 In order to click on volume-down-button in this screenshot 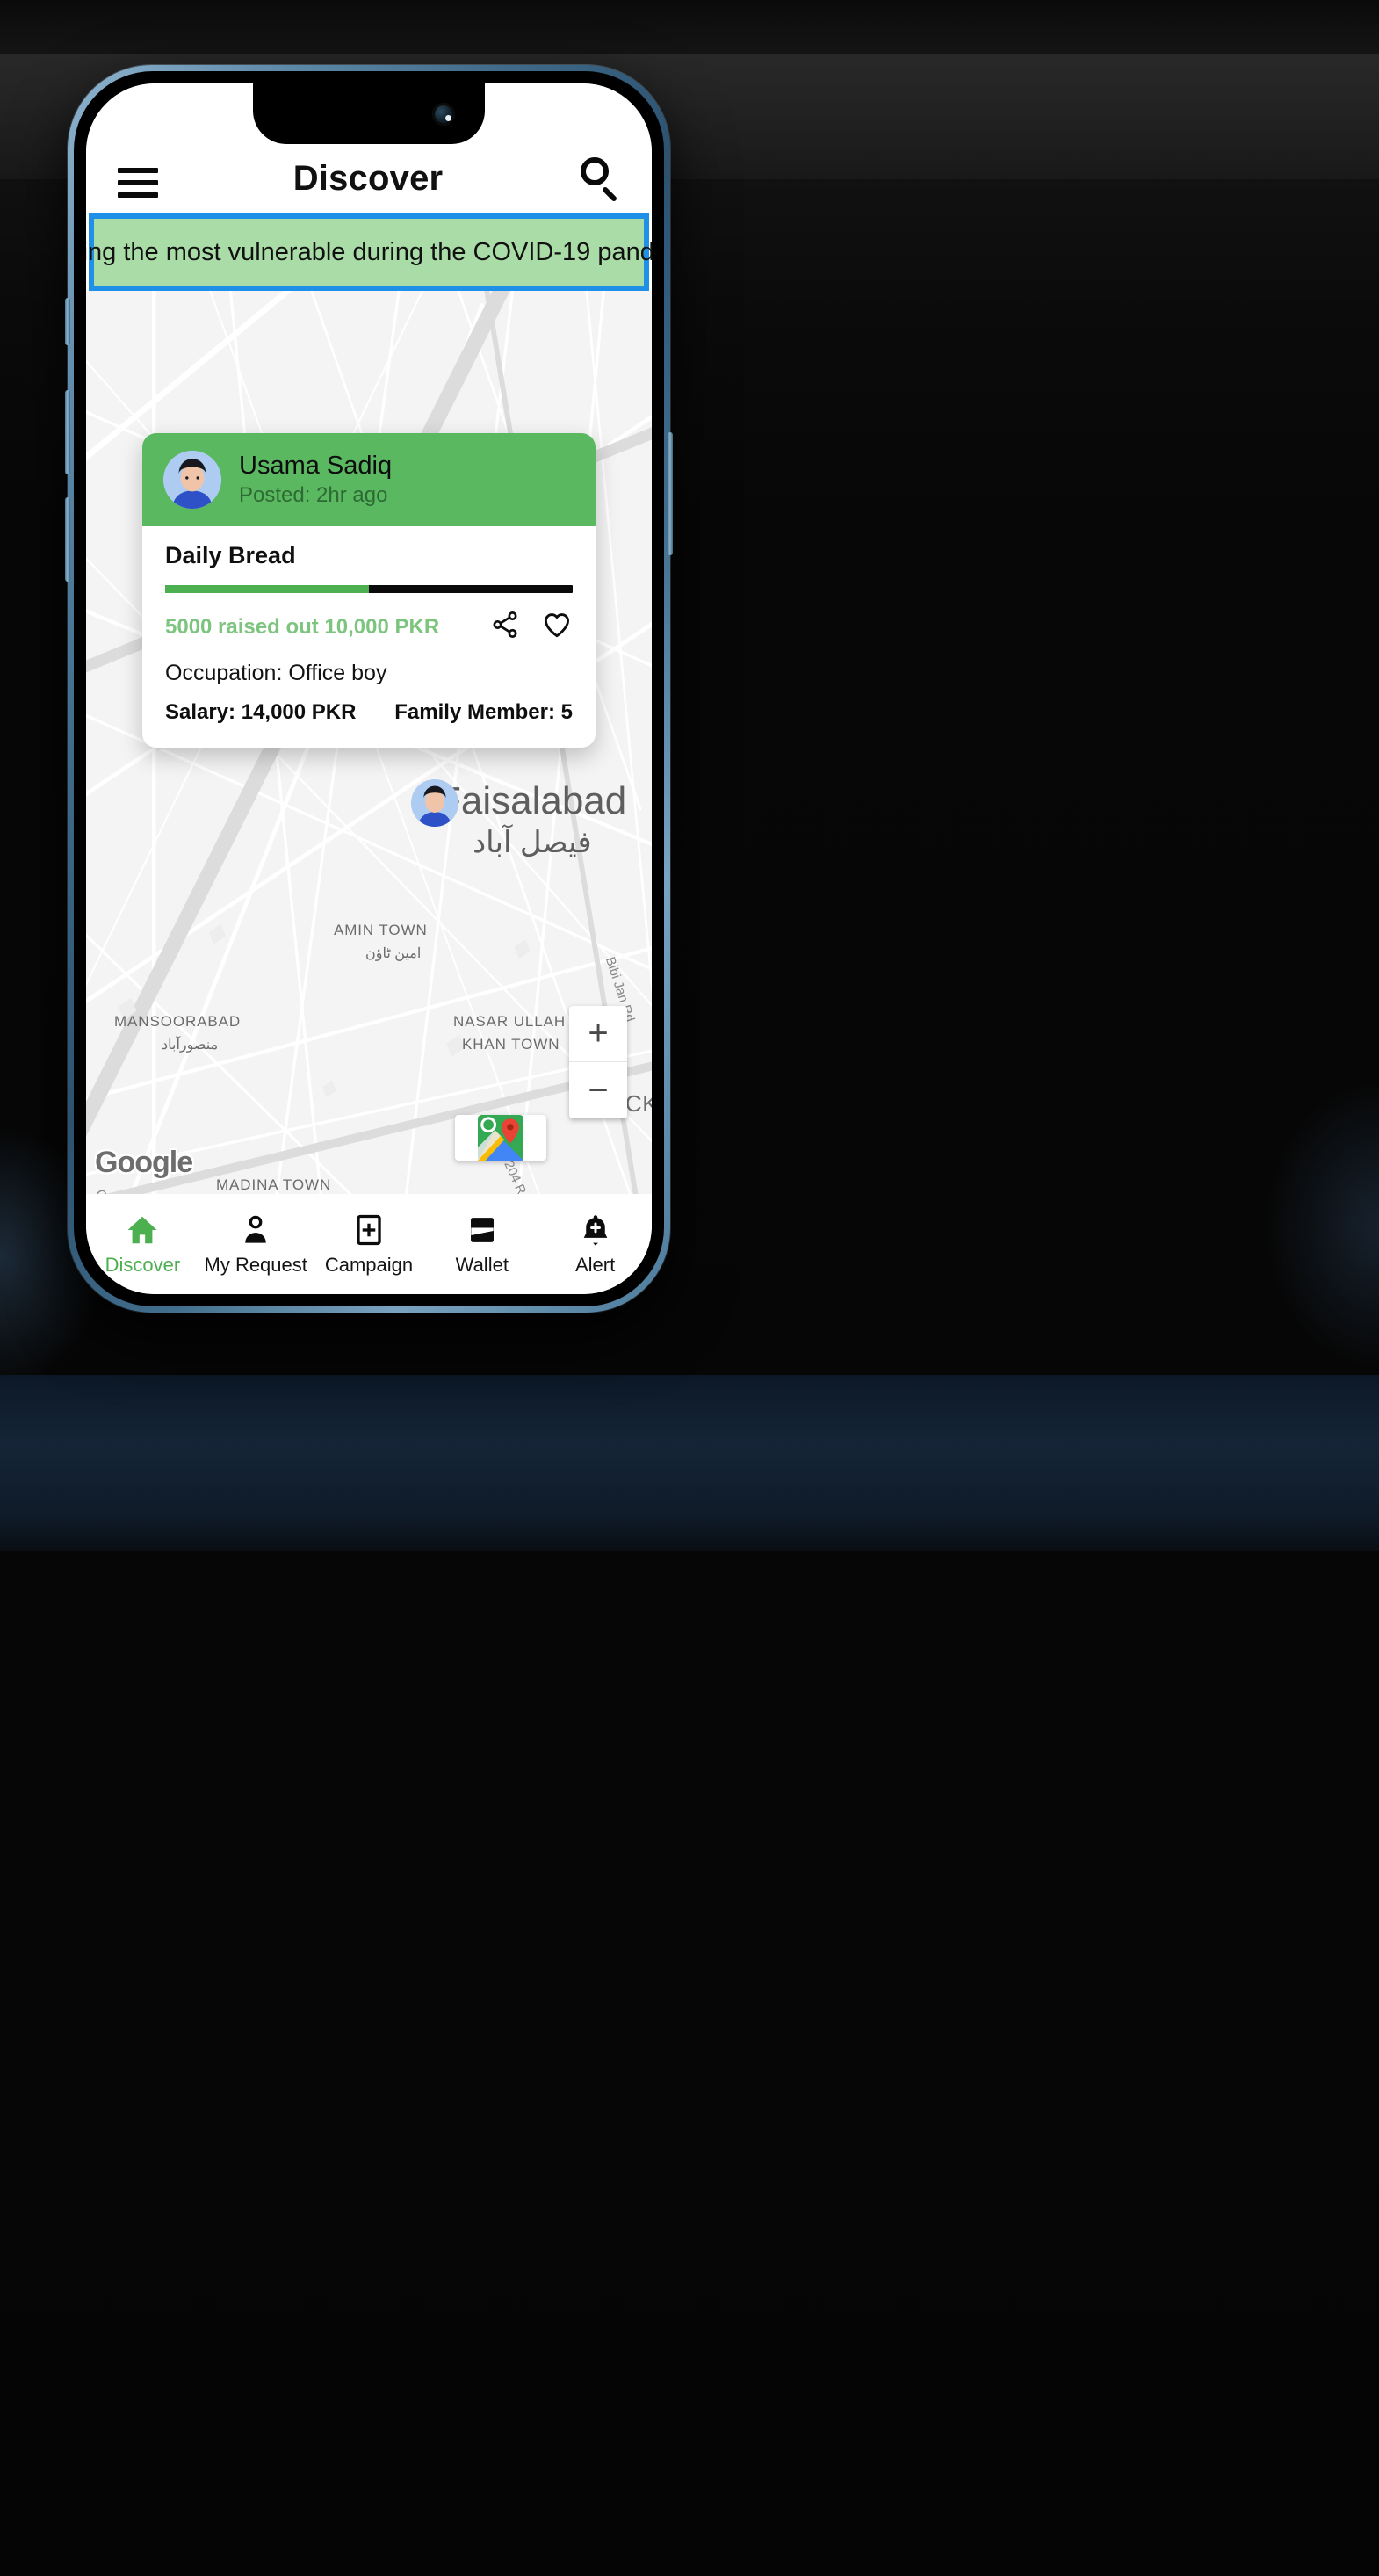, I will do `click(67, 539)`.